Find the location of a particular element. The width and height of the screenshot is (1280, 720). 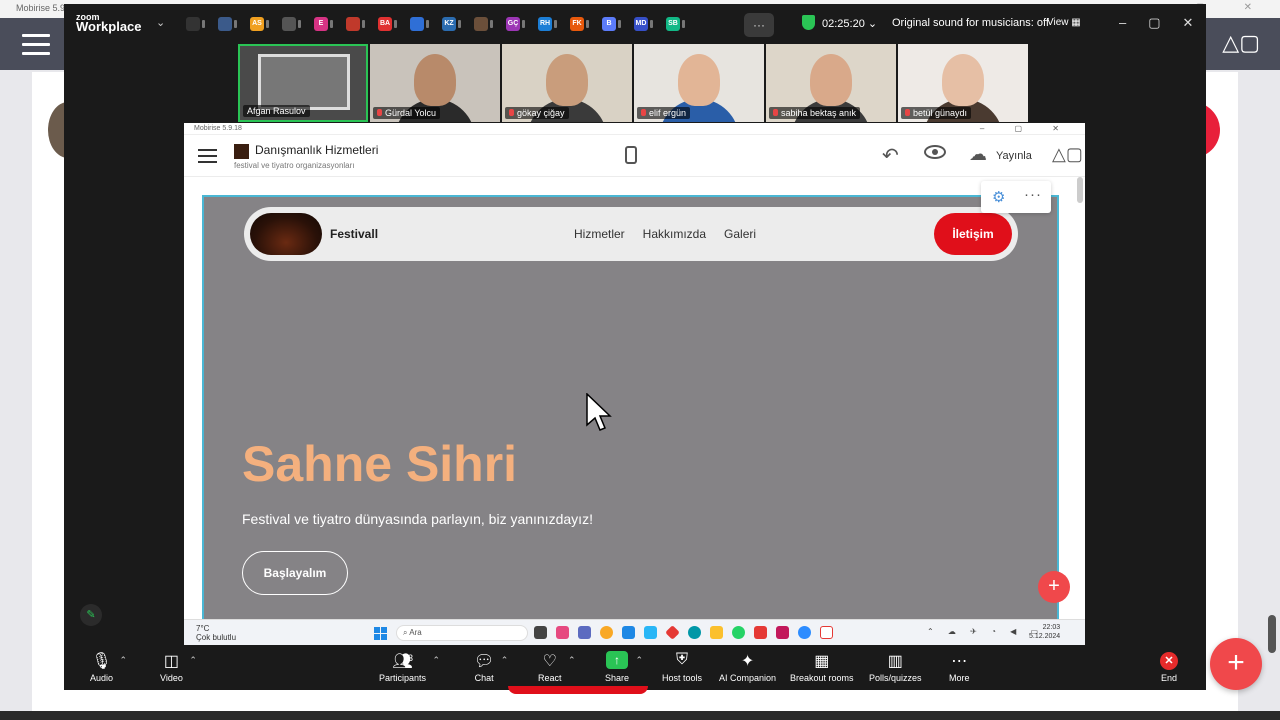

video-tile: sabiha bektaş anık is located at coordinates (831, 83).